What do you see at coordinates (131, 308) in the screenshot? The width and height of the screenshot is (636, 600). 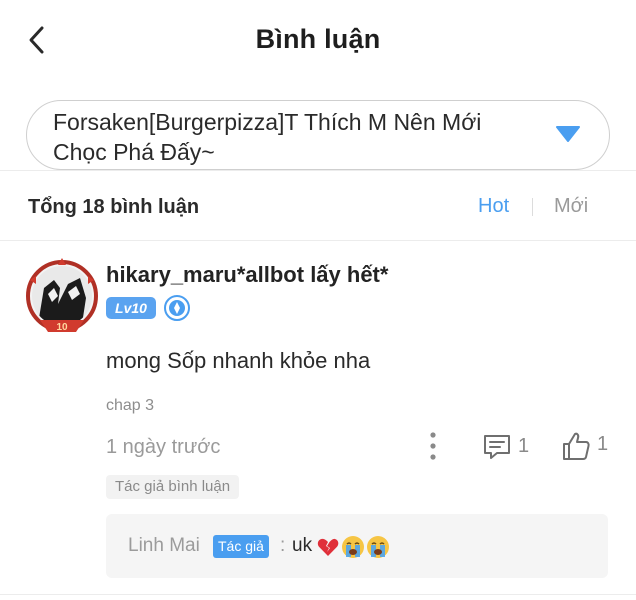 I see `level-badge: Lv10` at bounding box center [131, 308].